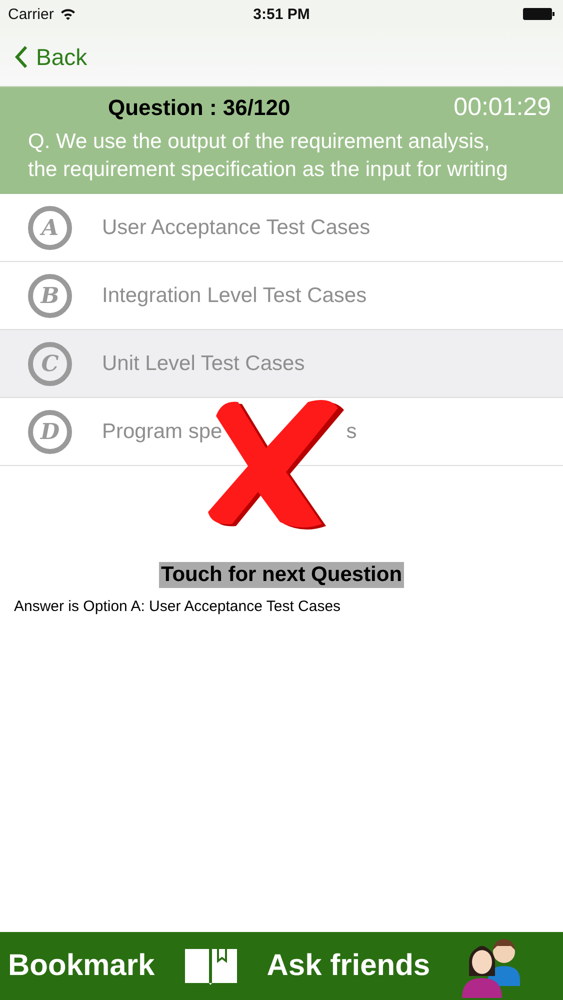  What do you see at coordinates (281, 575) in the screenshot?
I see `next-question-button: Touch for next Question` at bounding box center [281, 575].